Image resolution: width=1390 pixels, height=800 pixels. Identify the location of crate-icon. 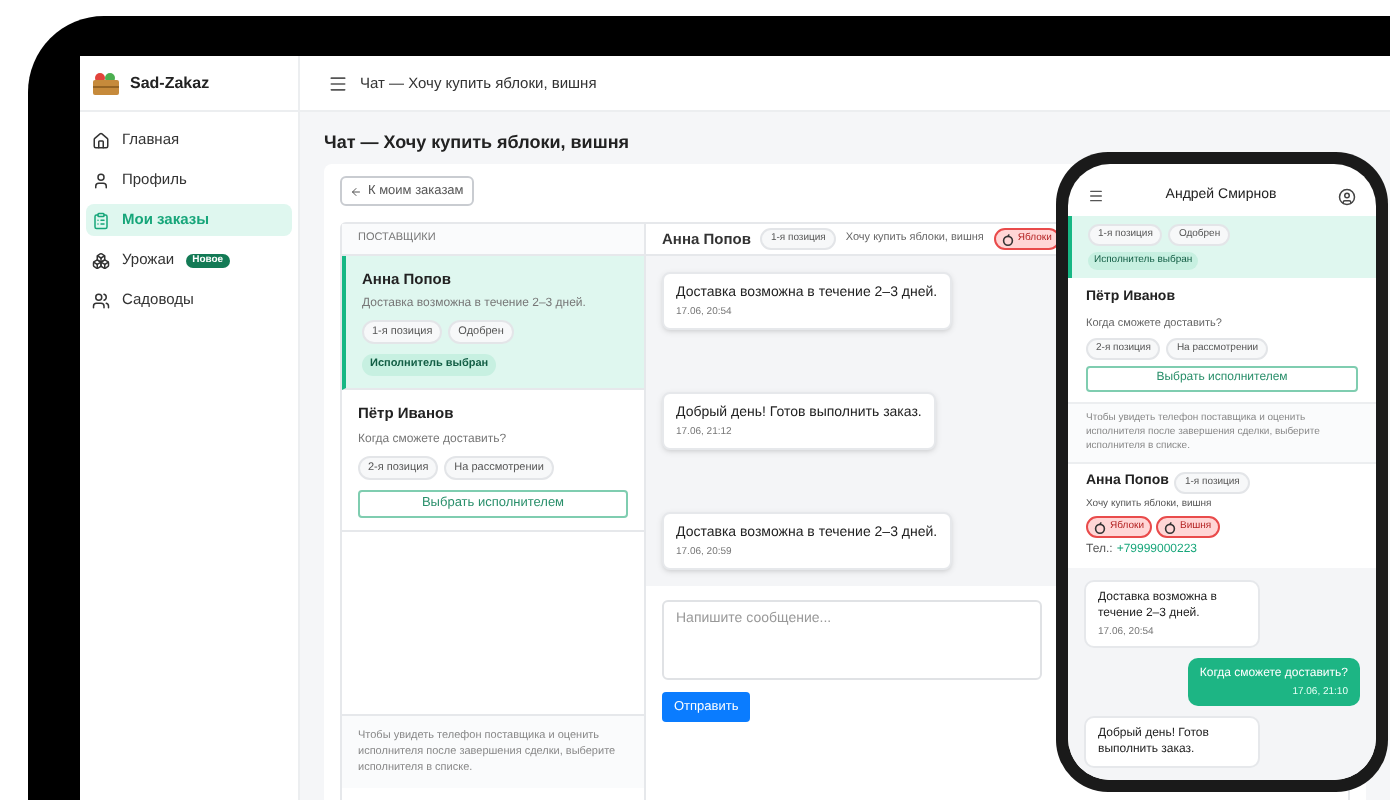
(106, 83).